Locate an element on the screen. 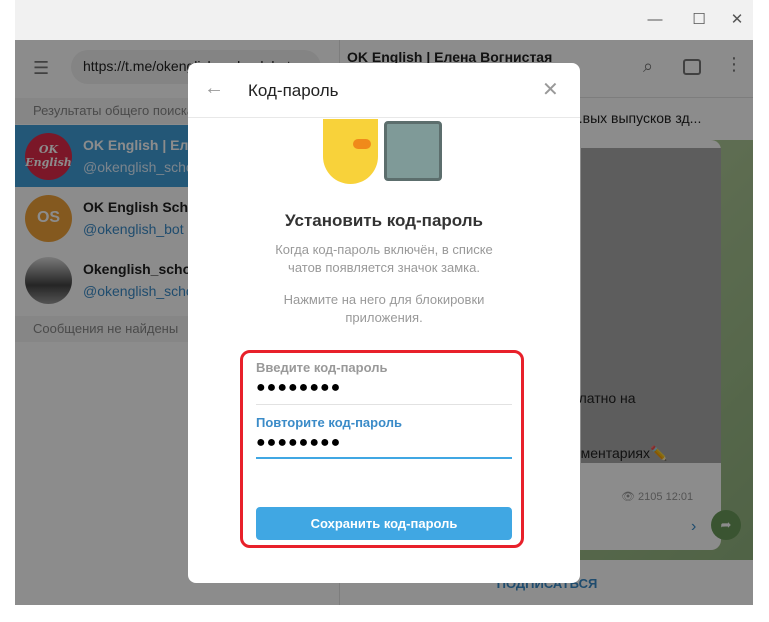 The image size is (769, 622). duck-sticker-icon is located at coordinates (350, 151).